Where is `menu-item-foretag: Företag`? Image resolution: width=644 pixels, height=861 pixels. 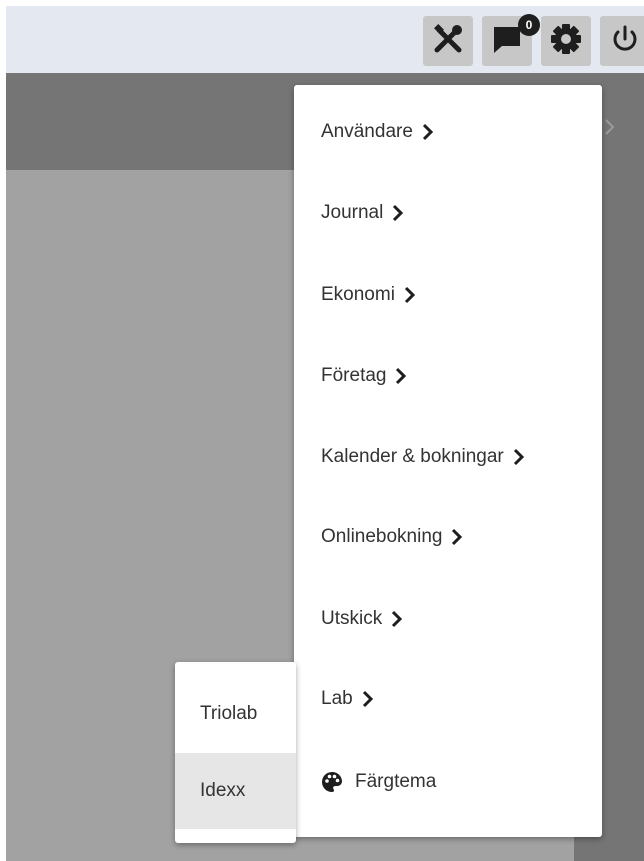 menu-item-foretag: Företag is located at coordinates (448, 376).